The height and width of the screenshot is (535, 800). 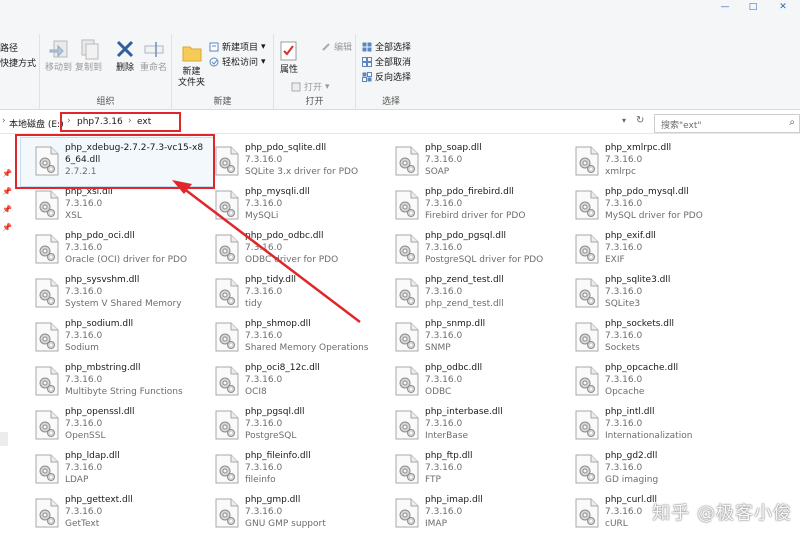 What do you see at coordinates (266, 251) in the screenshot?
I see `annotation-arrow` at bounding box center [266, 251].